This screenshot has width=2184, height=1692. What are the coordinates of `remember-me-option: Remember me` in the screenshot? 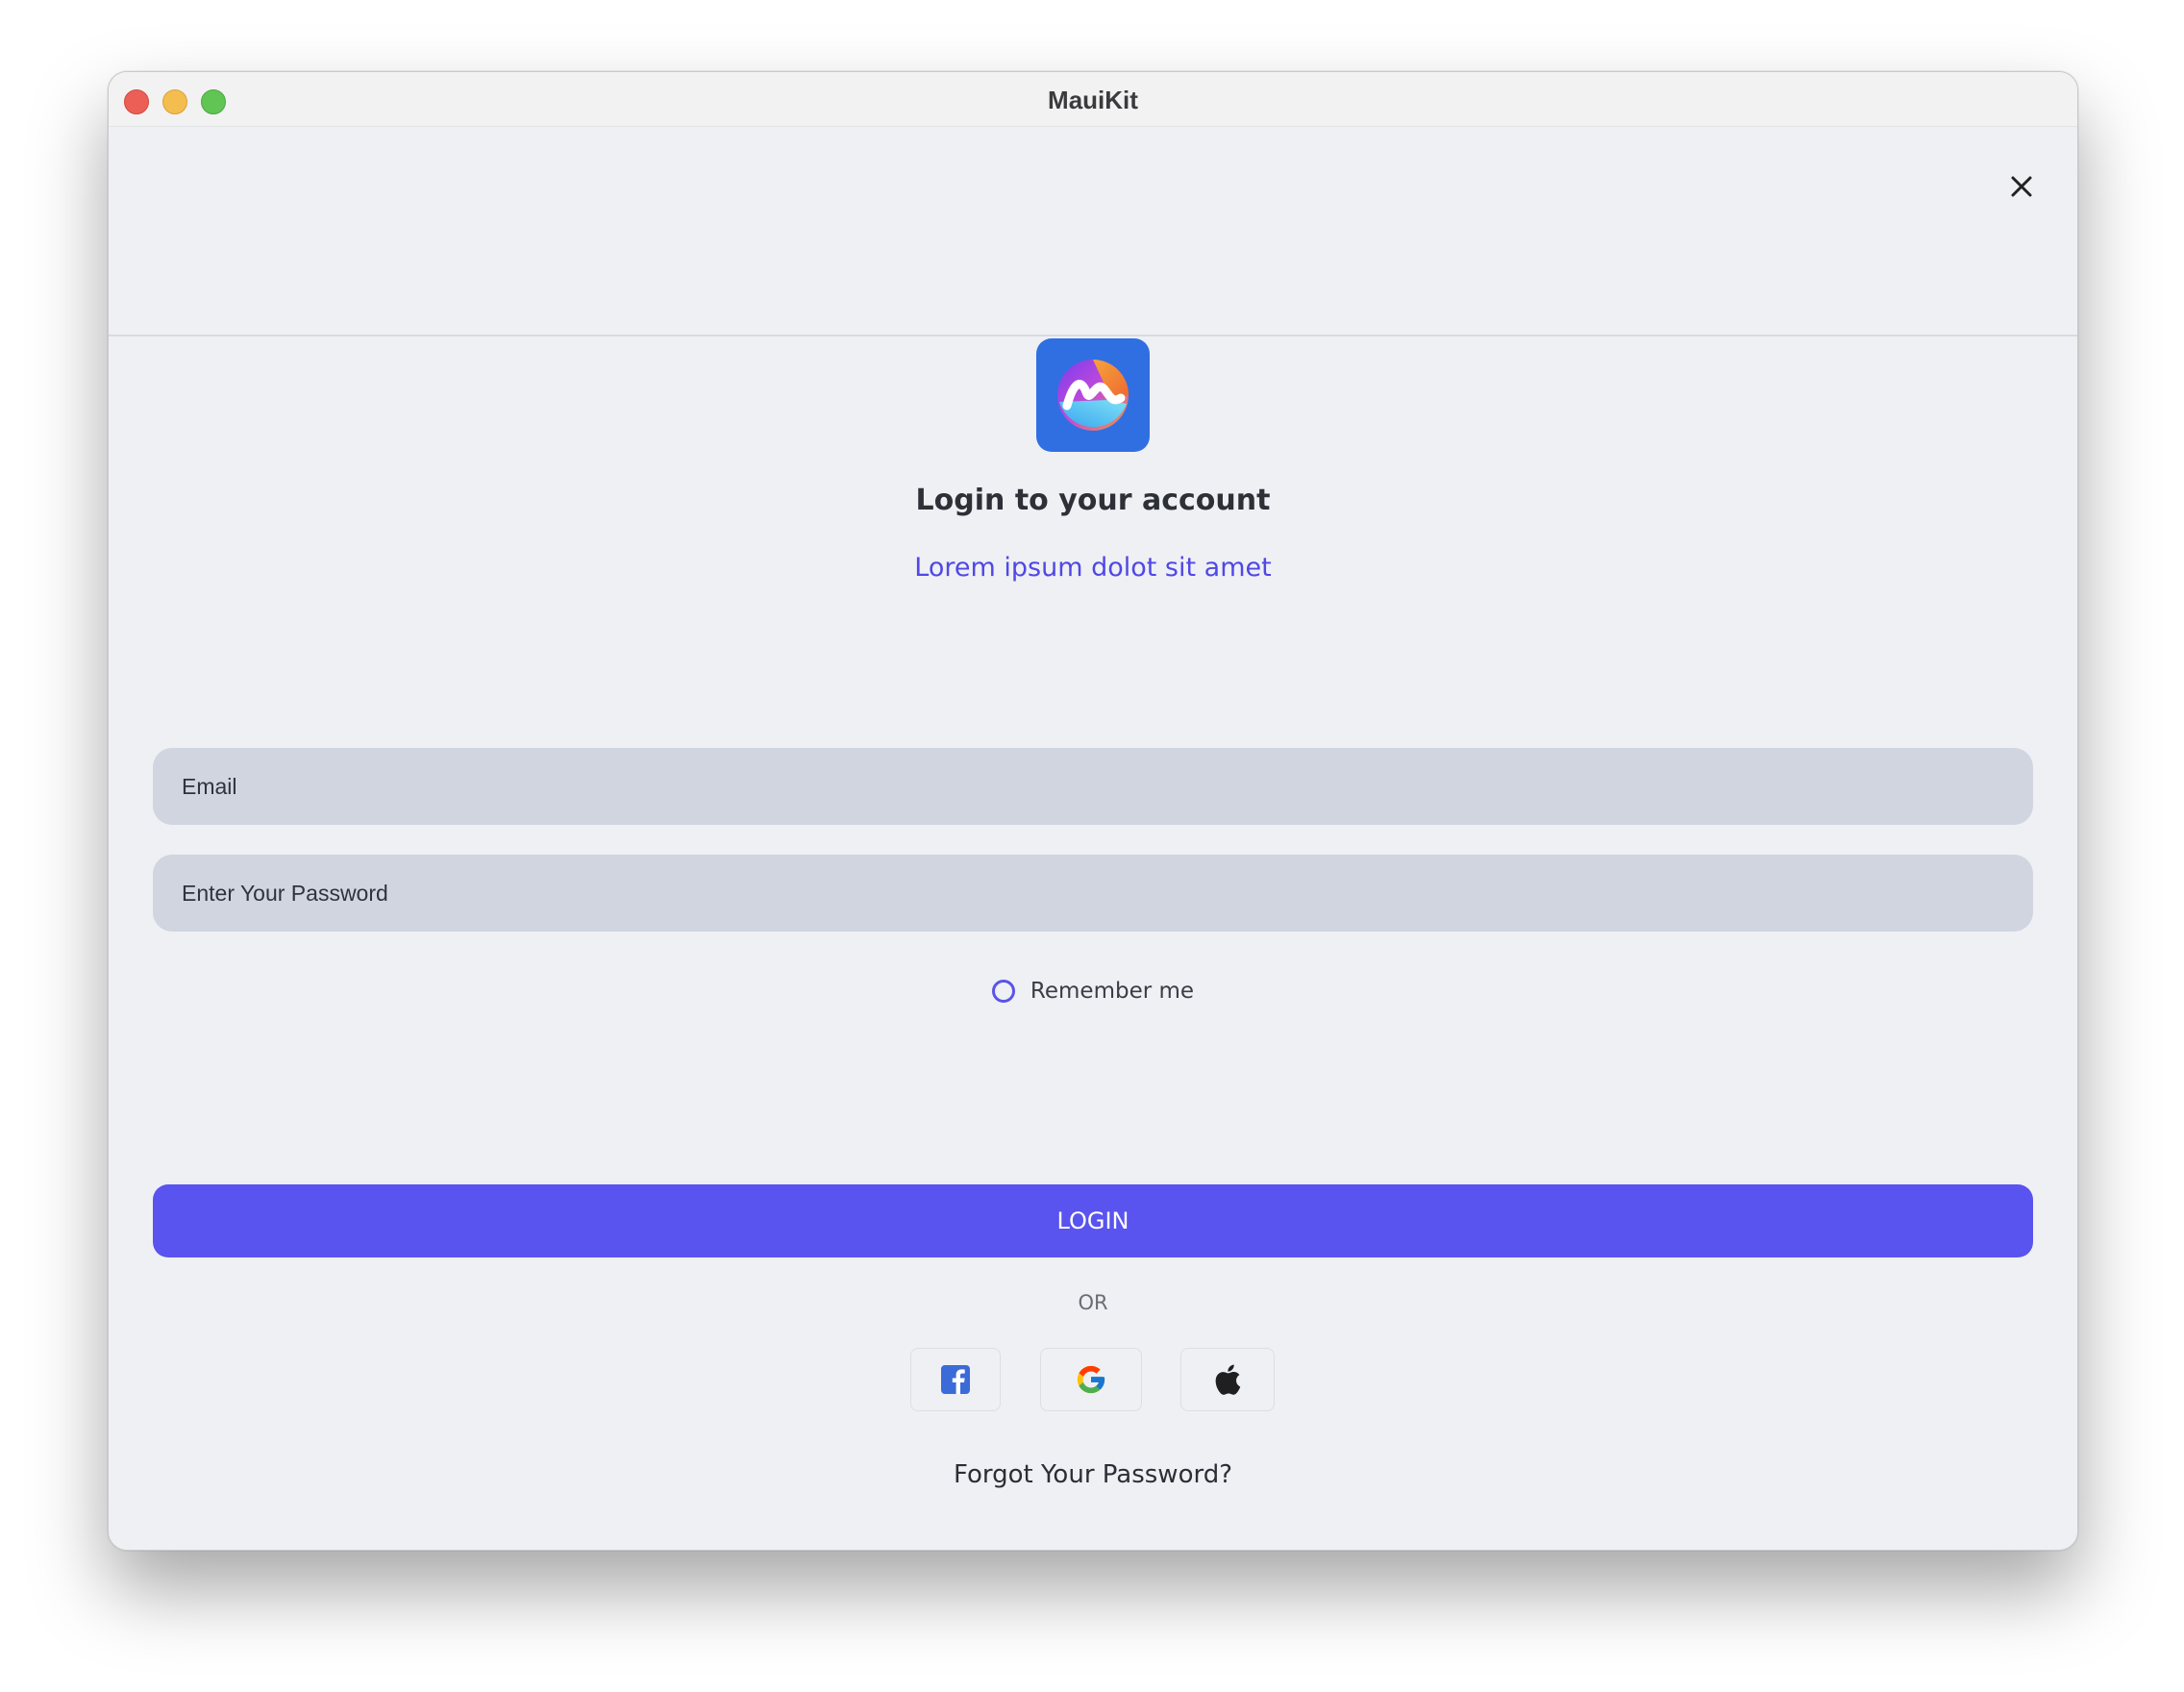 It's located at (1093, 991).